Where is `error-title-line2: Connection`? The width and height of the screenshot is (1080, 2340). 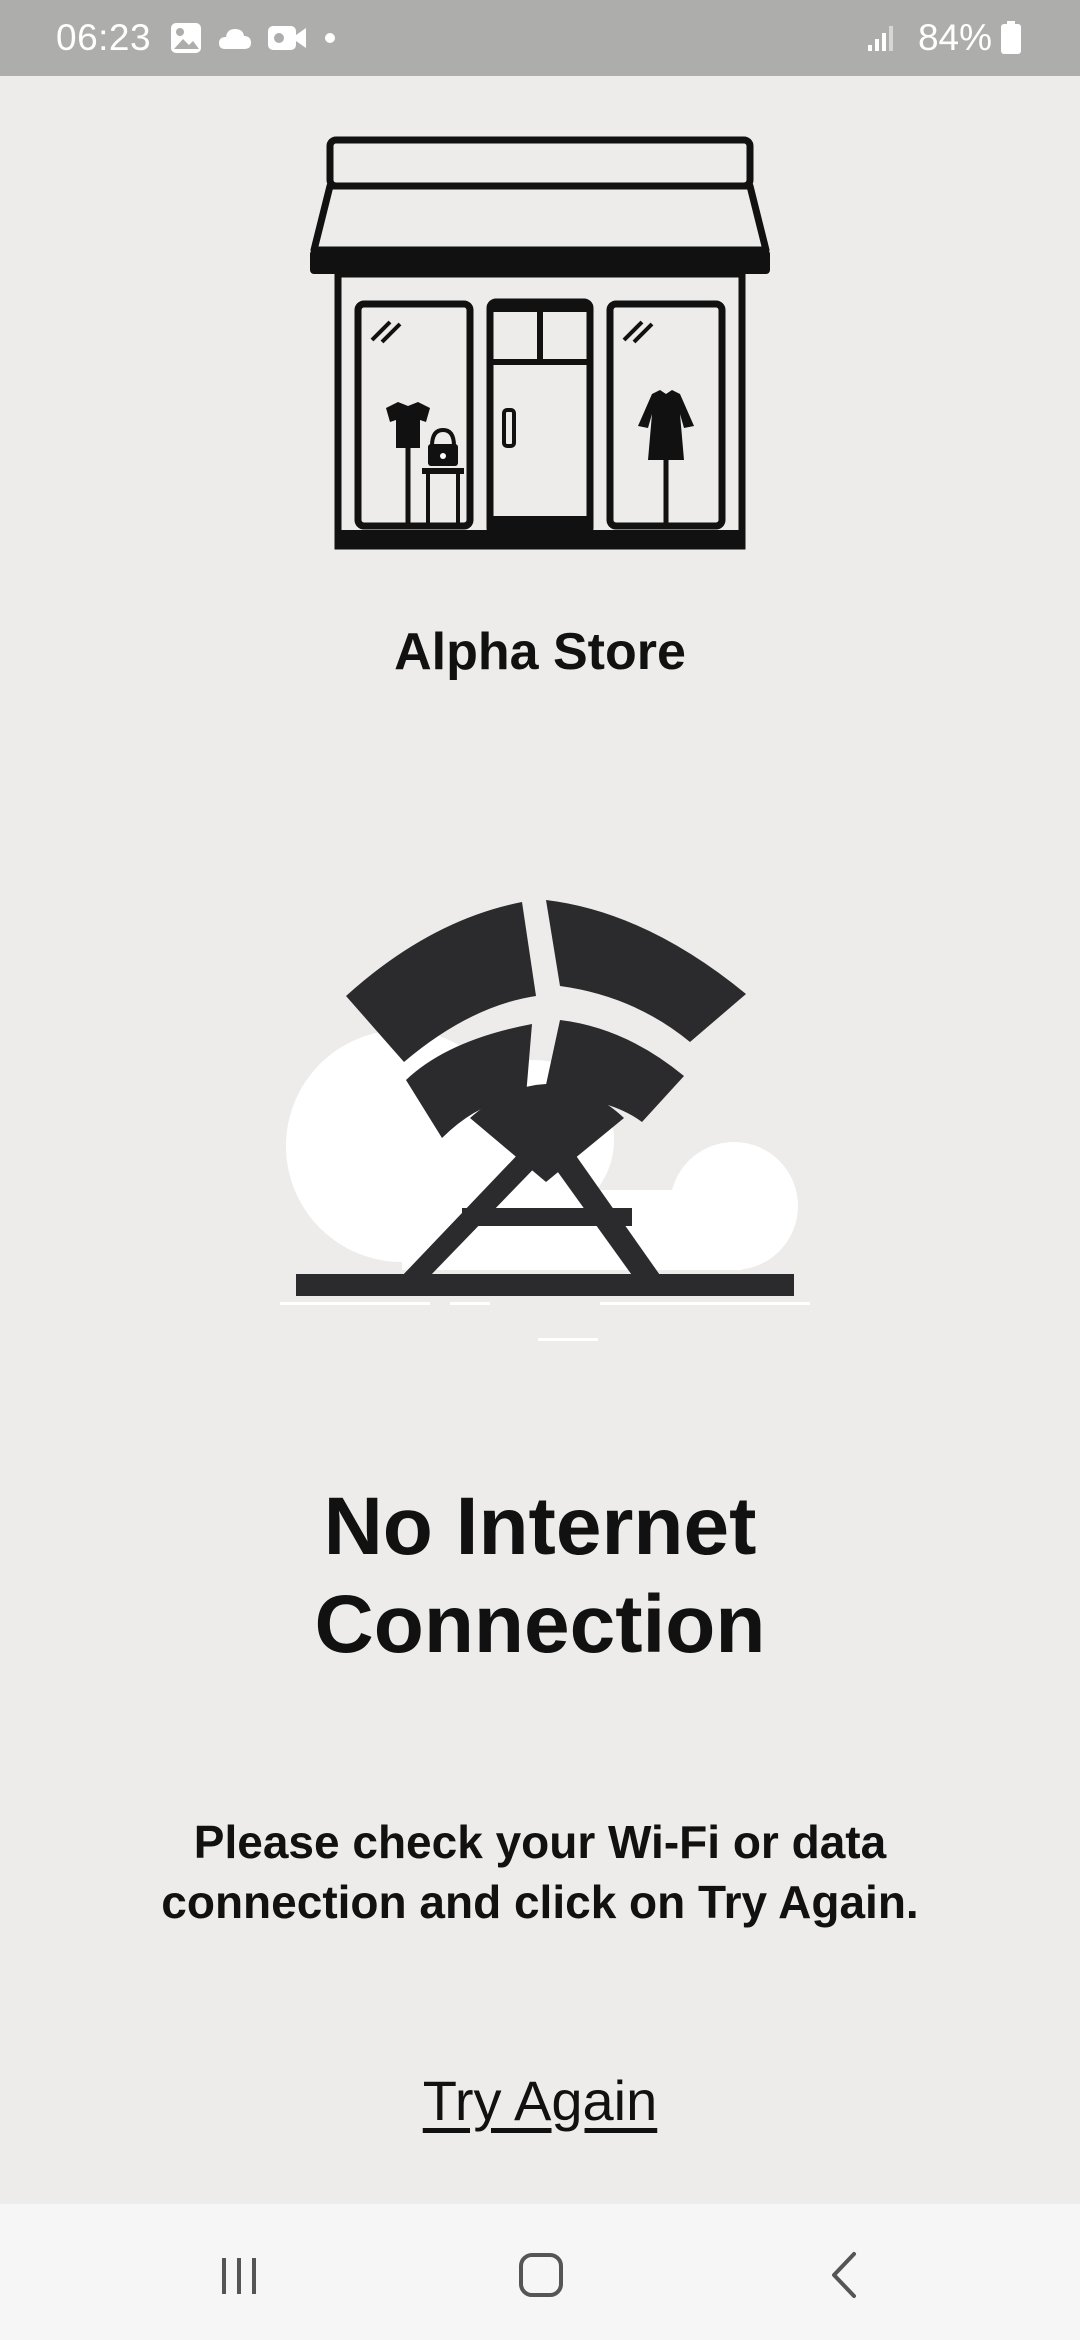
error-title-line2: Connection is located at coordinates (540, 1624).